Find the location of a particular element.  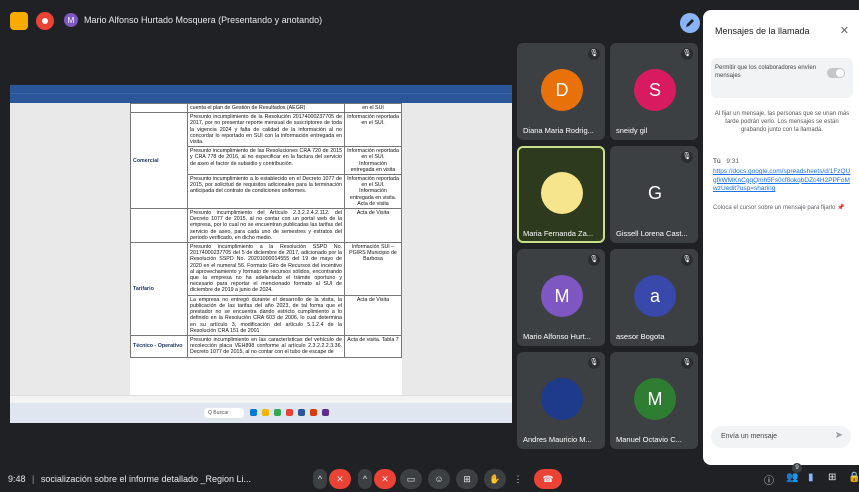

info-icon: ⓘ is located at coordinates (769, 479).